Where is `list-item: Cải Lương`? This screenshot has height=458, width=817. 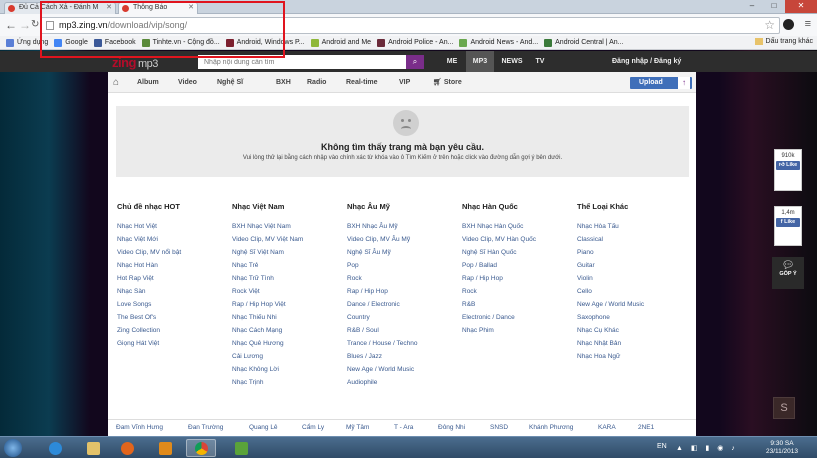 list-item: Cải Lương is located at coordinates (288, 356).